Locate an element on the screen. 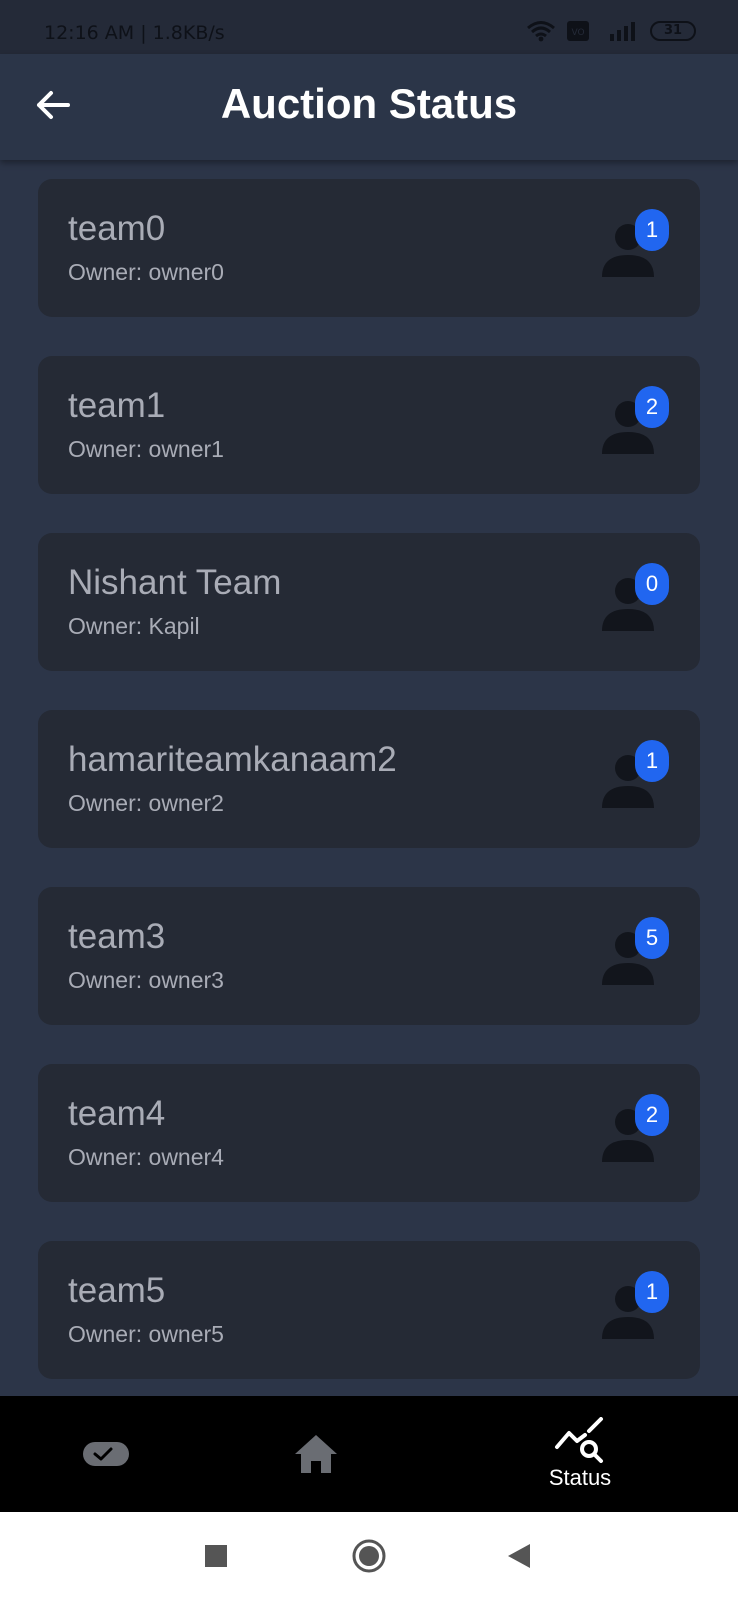 The height and width of the screenshot is (1600, 738). team-owner: Owner: owner1 is located at coordinates (146, 449).